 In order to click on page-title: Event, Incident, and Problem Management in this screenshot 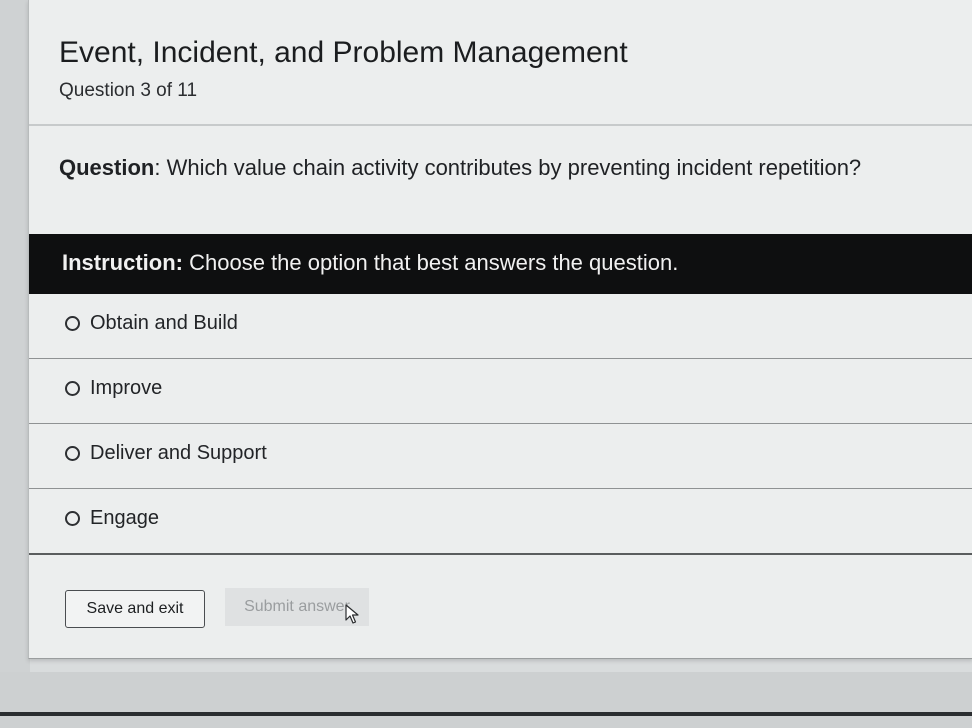, I will do `click(343, 52)`.